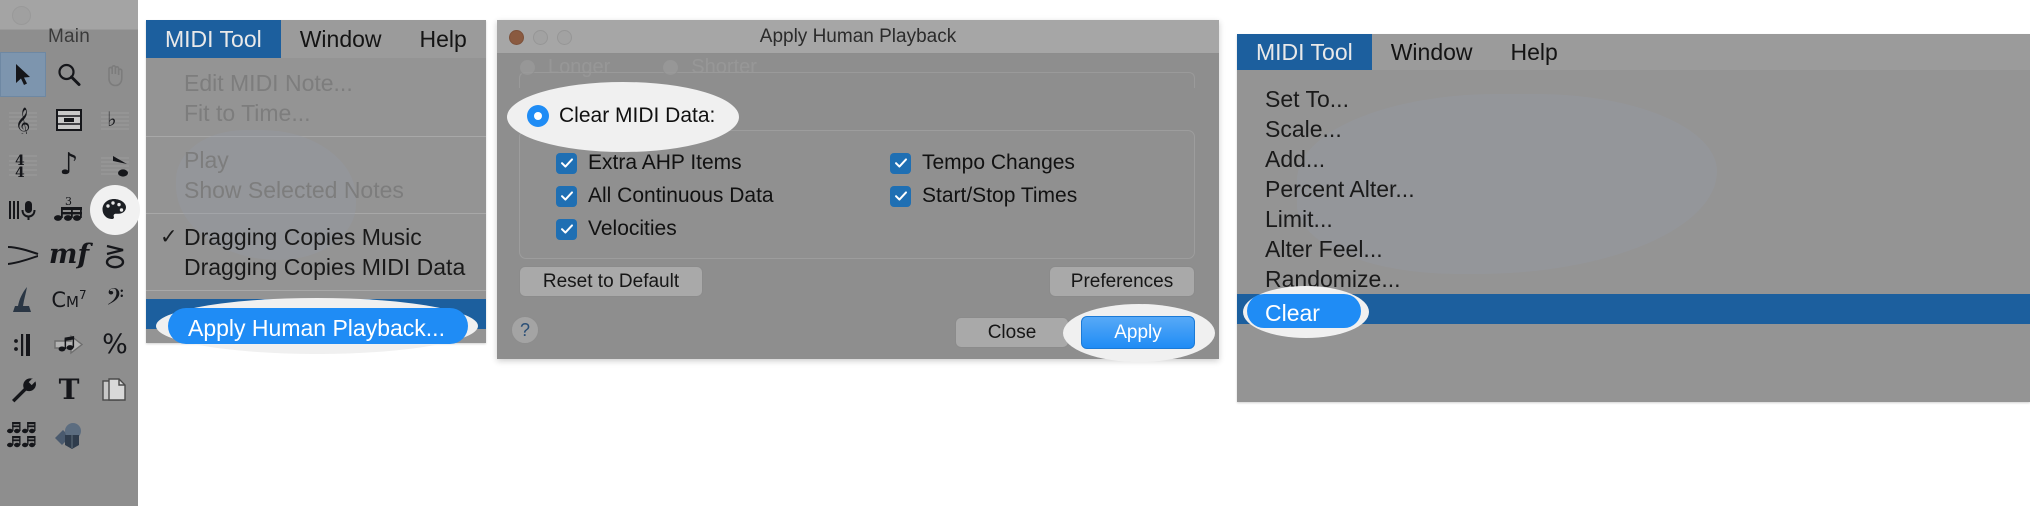 The image size is (2030, 506). I want to click on clear-midi-data-radio-row: Clear MIDI Data:, so click(621, 116).